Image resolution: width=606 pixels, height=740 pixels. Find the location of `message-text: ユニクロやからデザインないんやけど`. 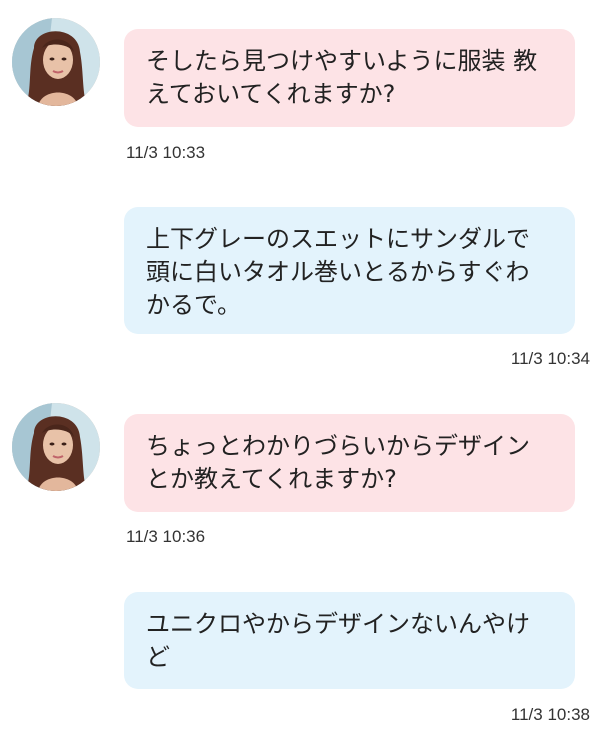

message-text: ユニクロやからデザインないんやけど is located at coordinates (338, 640).